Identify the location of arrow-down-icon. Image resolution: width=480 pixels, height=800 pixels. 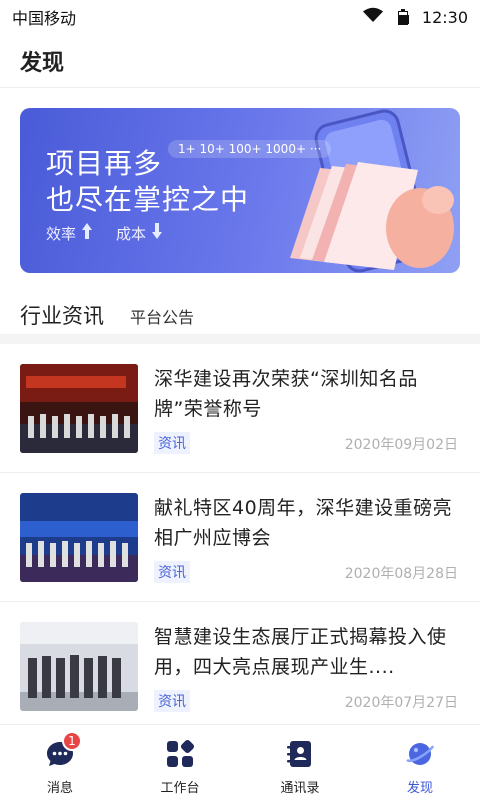
(157, 233).